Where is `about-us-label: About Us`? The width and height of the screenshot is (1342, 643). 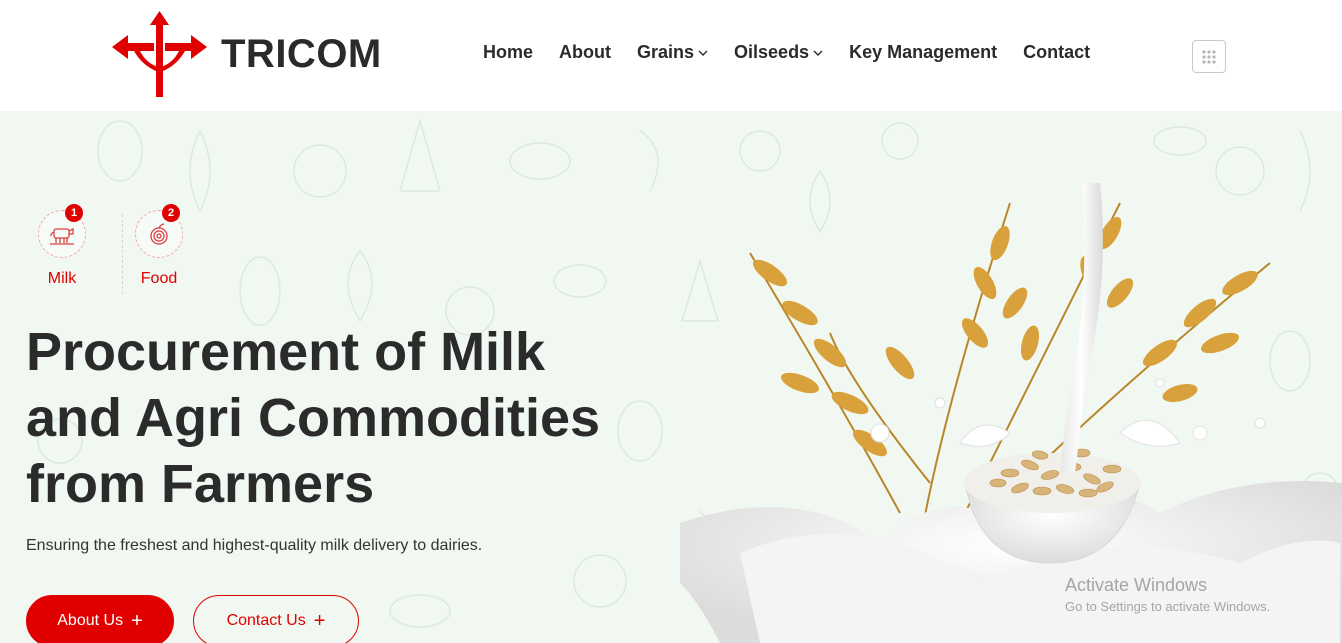
about-us-label: About Us is located at coordinates (90, 620).